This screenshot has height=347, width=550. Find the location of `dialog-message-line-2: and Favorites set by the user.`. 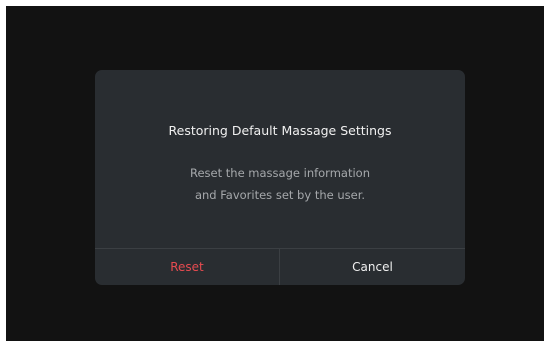

dialog-message-line-2: and Favorites set by the user. is located at coordinates (280, 195).